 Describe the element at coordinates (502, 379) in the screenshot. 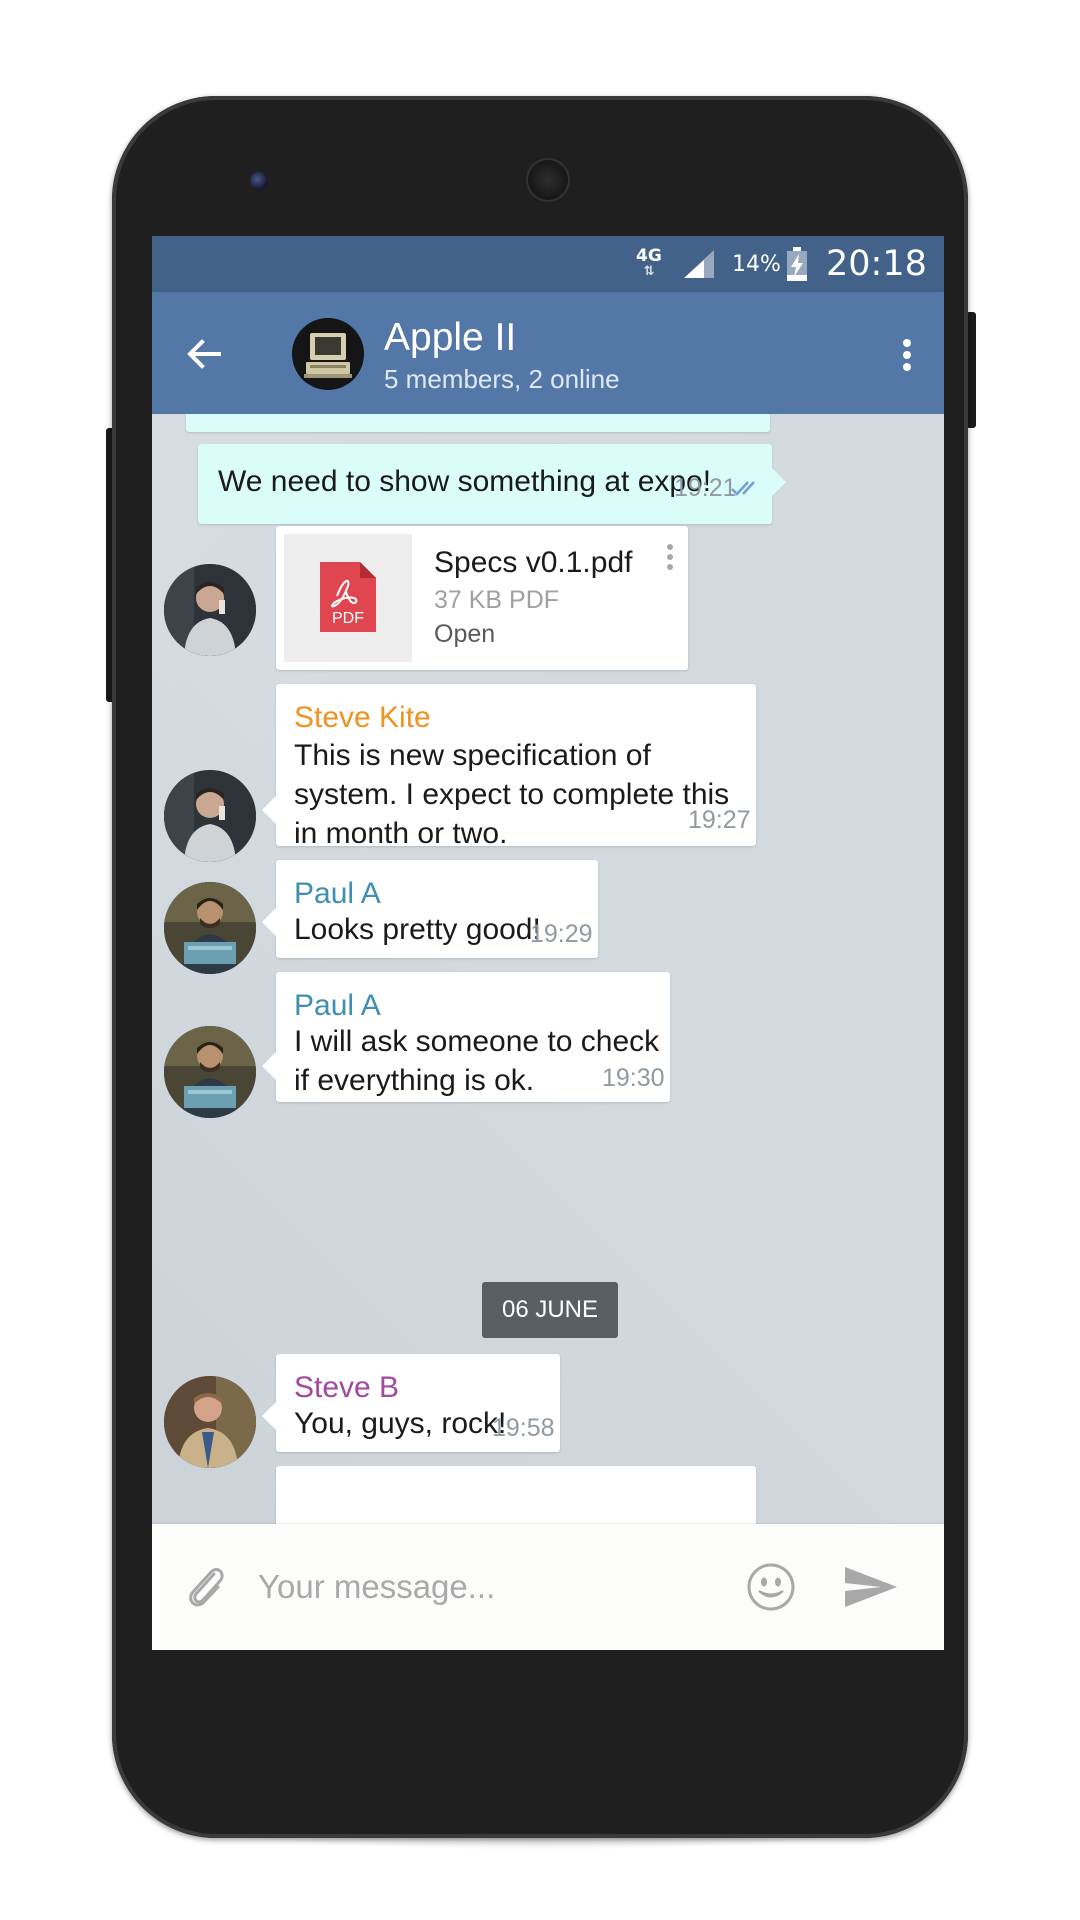

I see `chat-subtitle: 5 members, 2 online` at that location.